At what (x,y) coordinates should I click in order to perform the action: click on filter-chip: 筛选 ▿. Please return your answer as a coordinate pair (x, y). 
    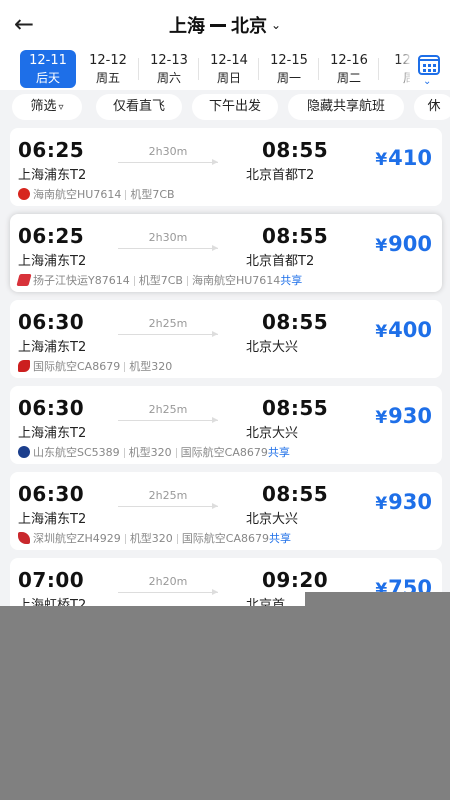
    Looking at the image, I should click on (47, 107).